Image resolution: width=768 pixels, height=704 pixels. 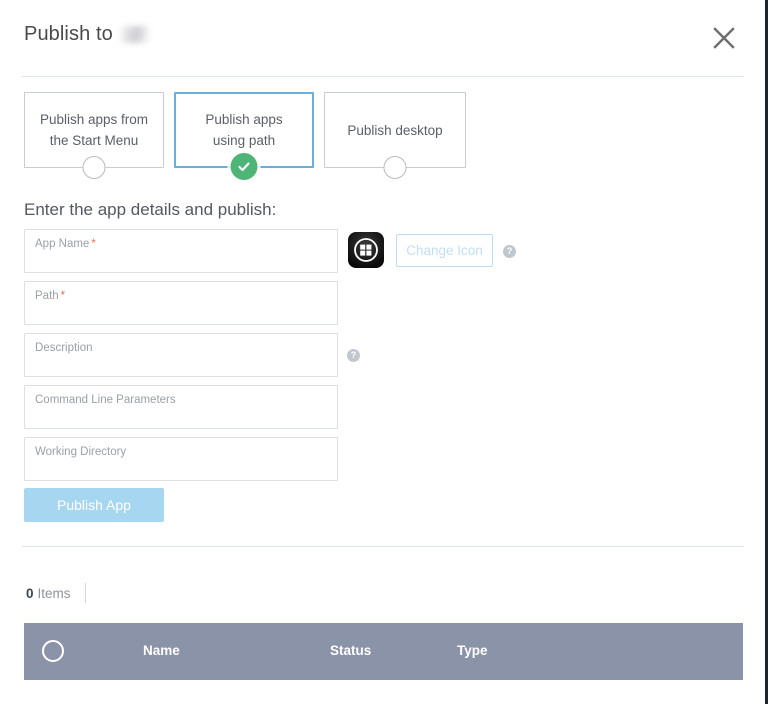 I want to click on app-name-label: App Name *, so click(x=65, y=244).